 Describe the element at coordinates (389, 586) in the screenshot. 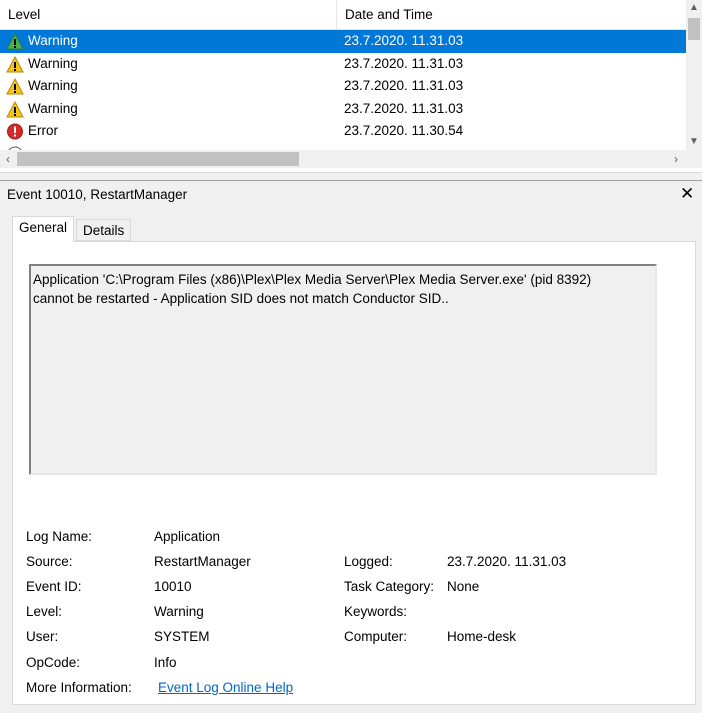

I see `task-category-label: Task Category:` at that location.